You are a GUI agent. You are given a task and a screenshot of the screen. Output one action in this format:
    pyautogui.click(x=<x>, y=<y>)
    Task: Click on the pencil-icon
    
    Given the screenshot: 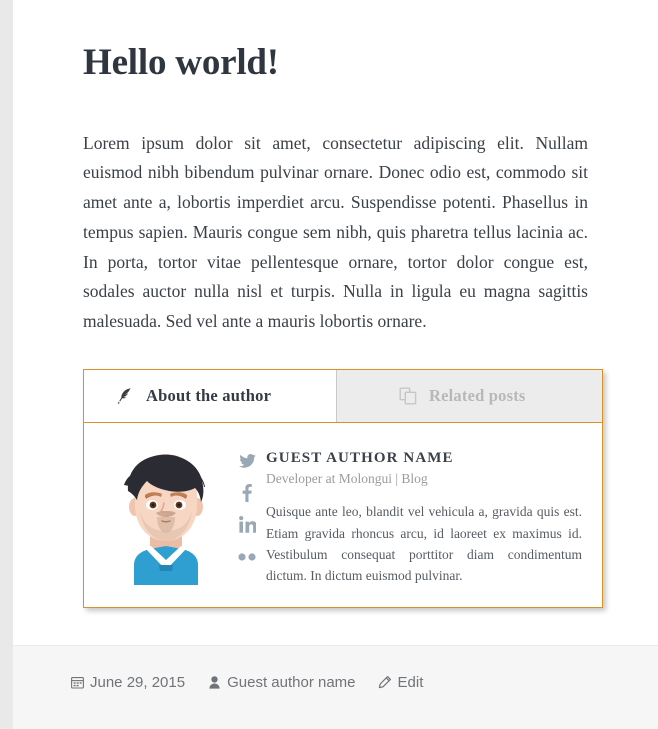 What is the action you would take?
    pyautogui.click(x=385, y=683)
    